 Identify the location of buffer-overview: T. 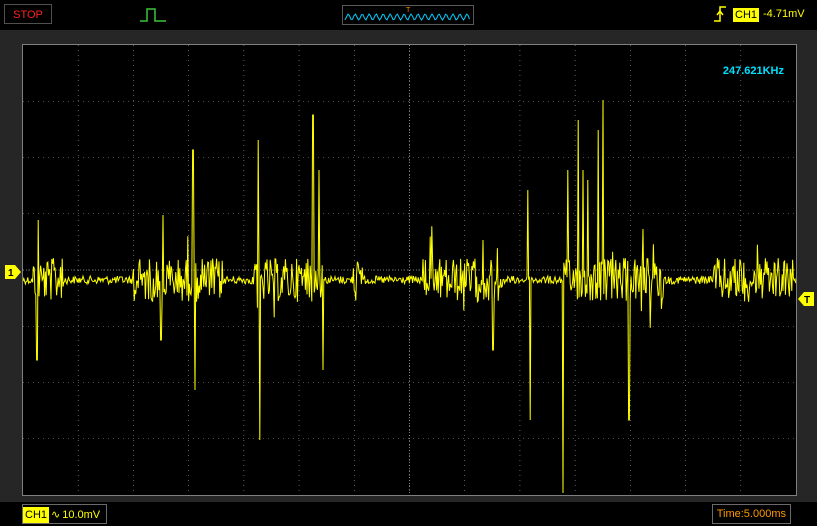
(408, 15).